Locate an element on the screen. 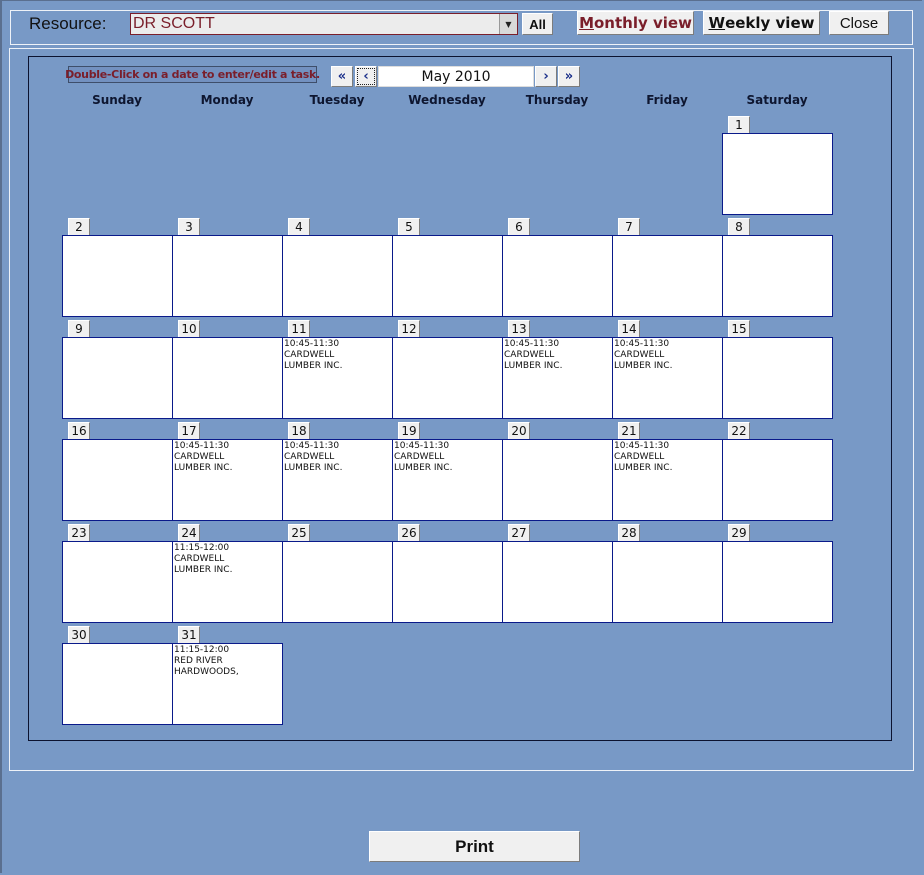  task-entry: 11:15-12:00 CARDWELL LUMBER INC. is located at coordinates (203, 559).